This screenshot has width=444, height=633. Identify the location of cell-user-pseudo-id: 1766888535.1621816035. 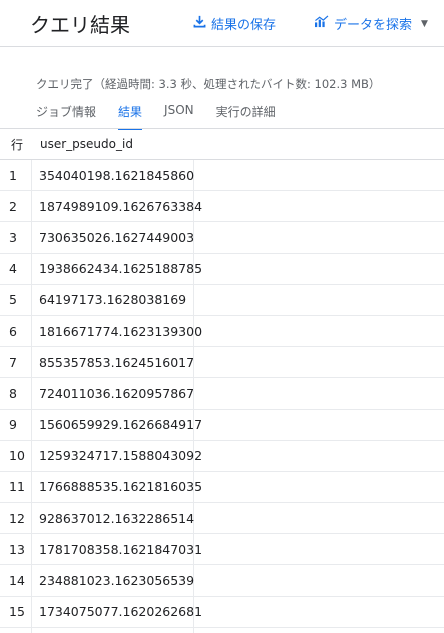
(117, 487).